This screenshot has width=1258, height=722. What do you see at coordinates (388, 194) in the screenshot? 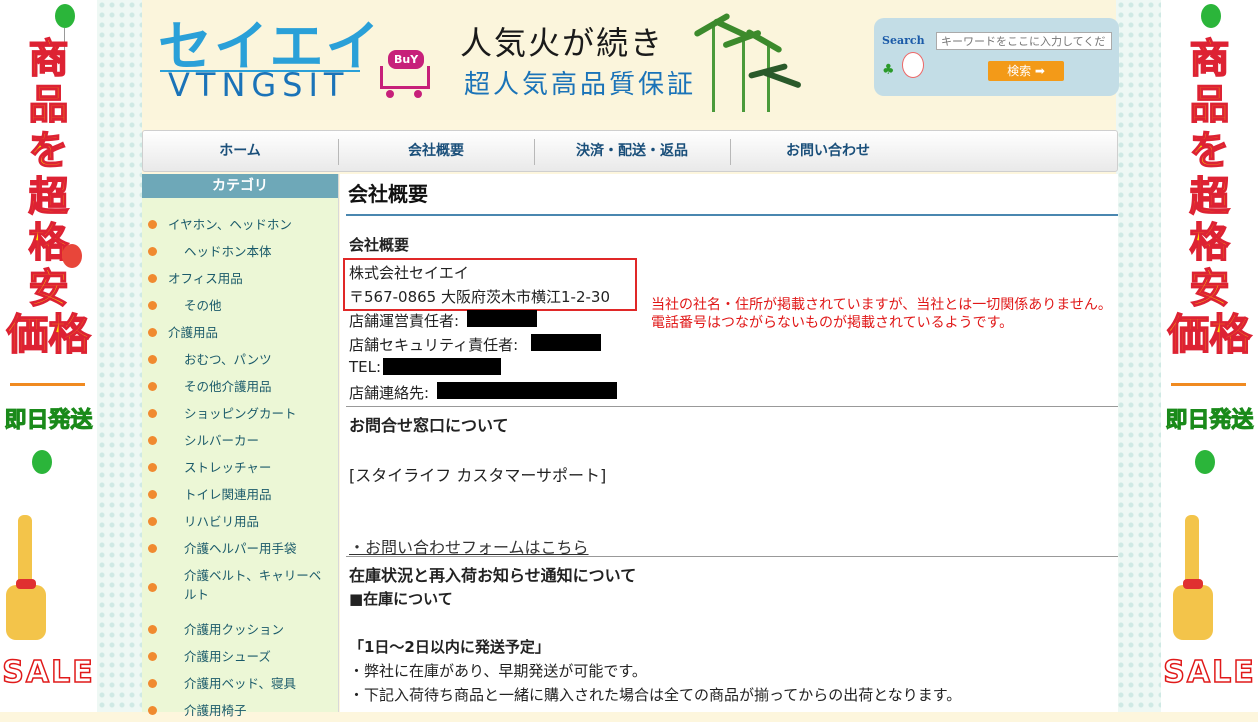
I see `page-title: 会社概要` at bounding box center [388, 194].